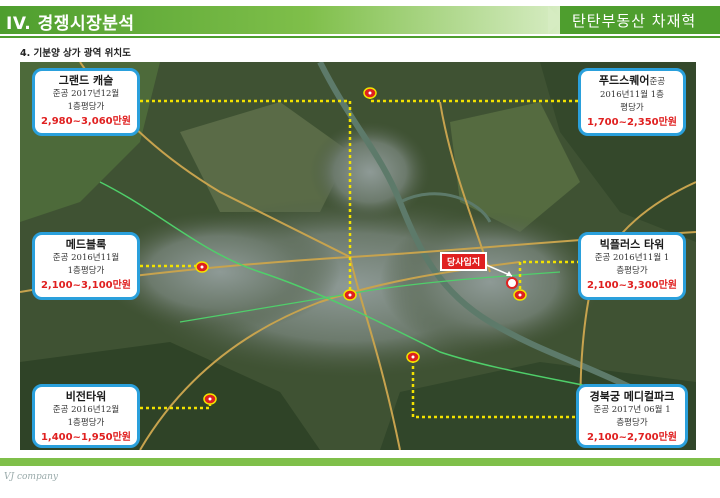 Image resolution: width=720 pixels, height=498 pixels. What do you see at coordinates (280, 20) in the screenshot?
I see `section-header: IV. 경쟁시장분석` at bounding box center [280, 20].